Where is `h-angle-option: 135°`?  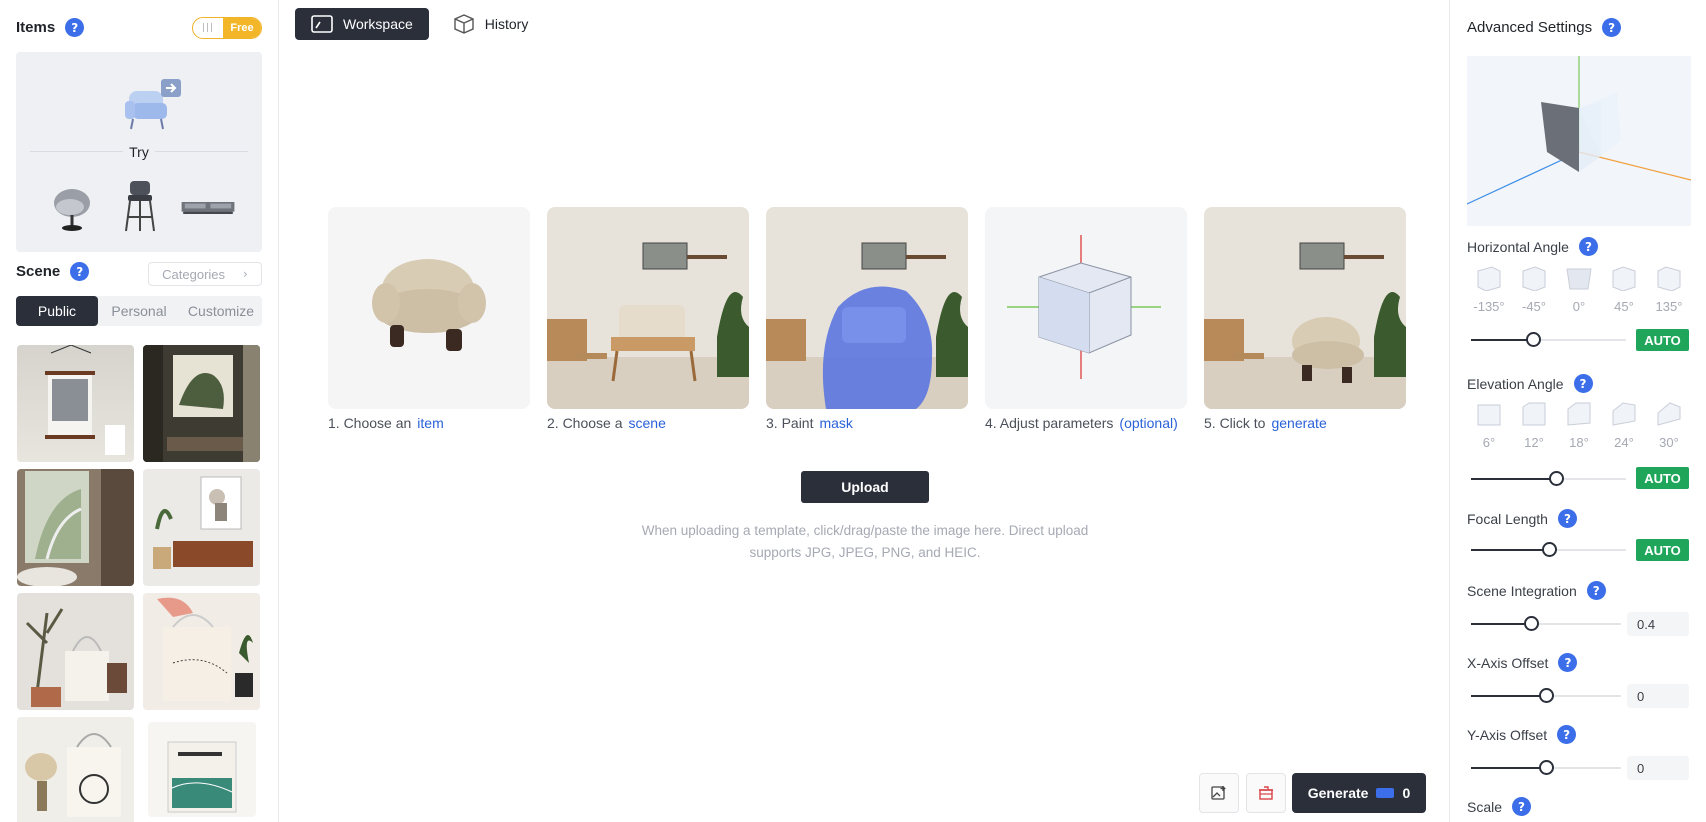 h-angle-option: 135° is located at coordinates (1669, 289).